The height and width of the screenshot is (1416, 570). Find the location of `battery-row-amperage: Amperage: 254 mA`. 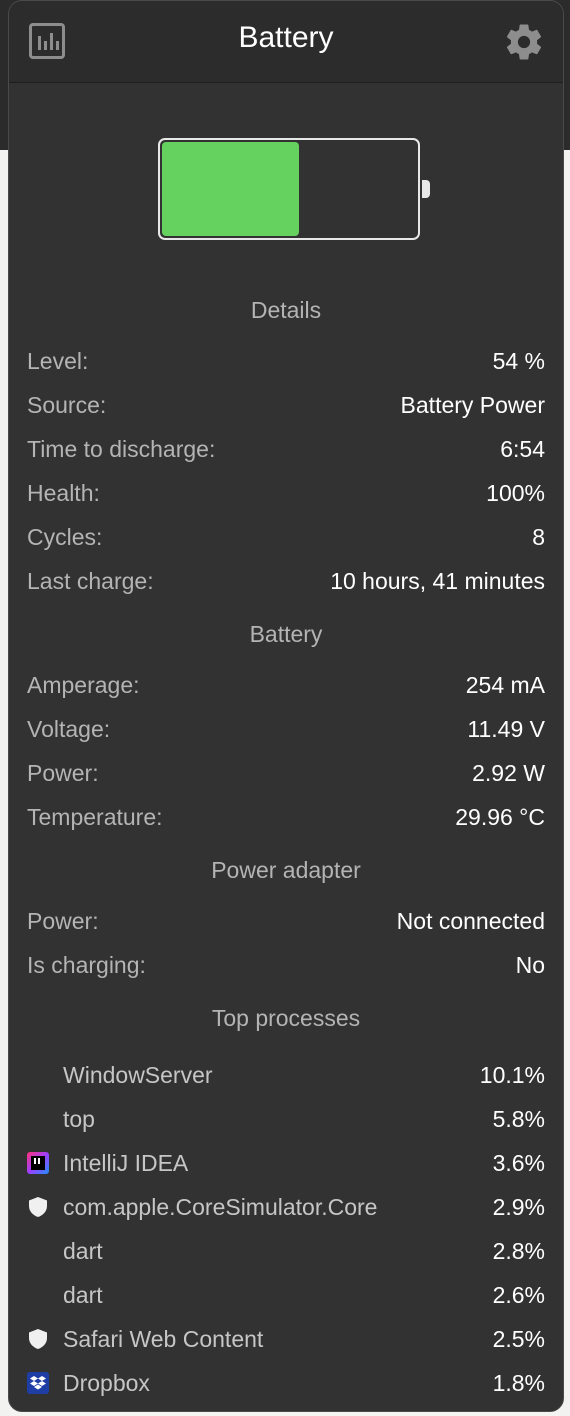

battery-row-amperage: Amperage: 254 mA is located at coordinates (286, 689).